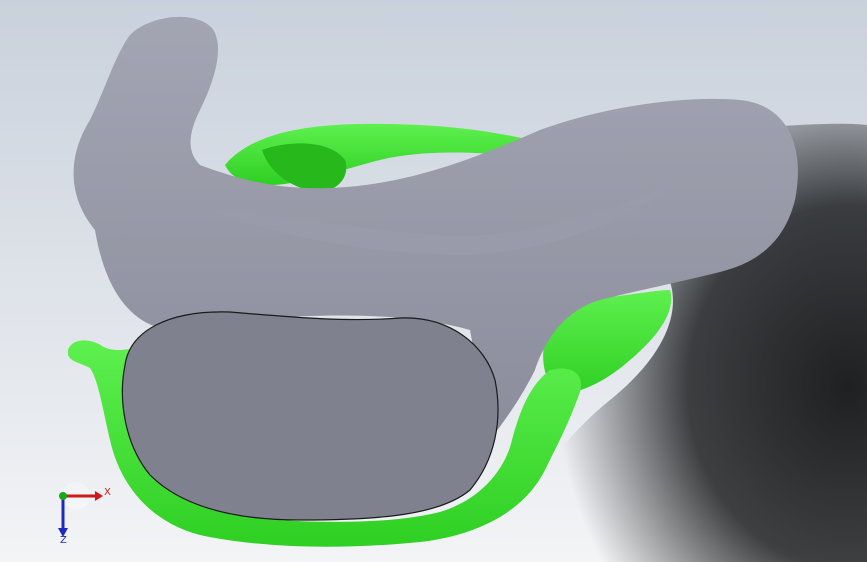 The width and height of the screenshot is (867, 562). I want to click on x-axis-arrowhead, so click(99, 496).